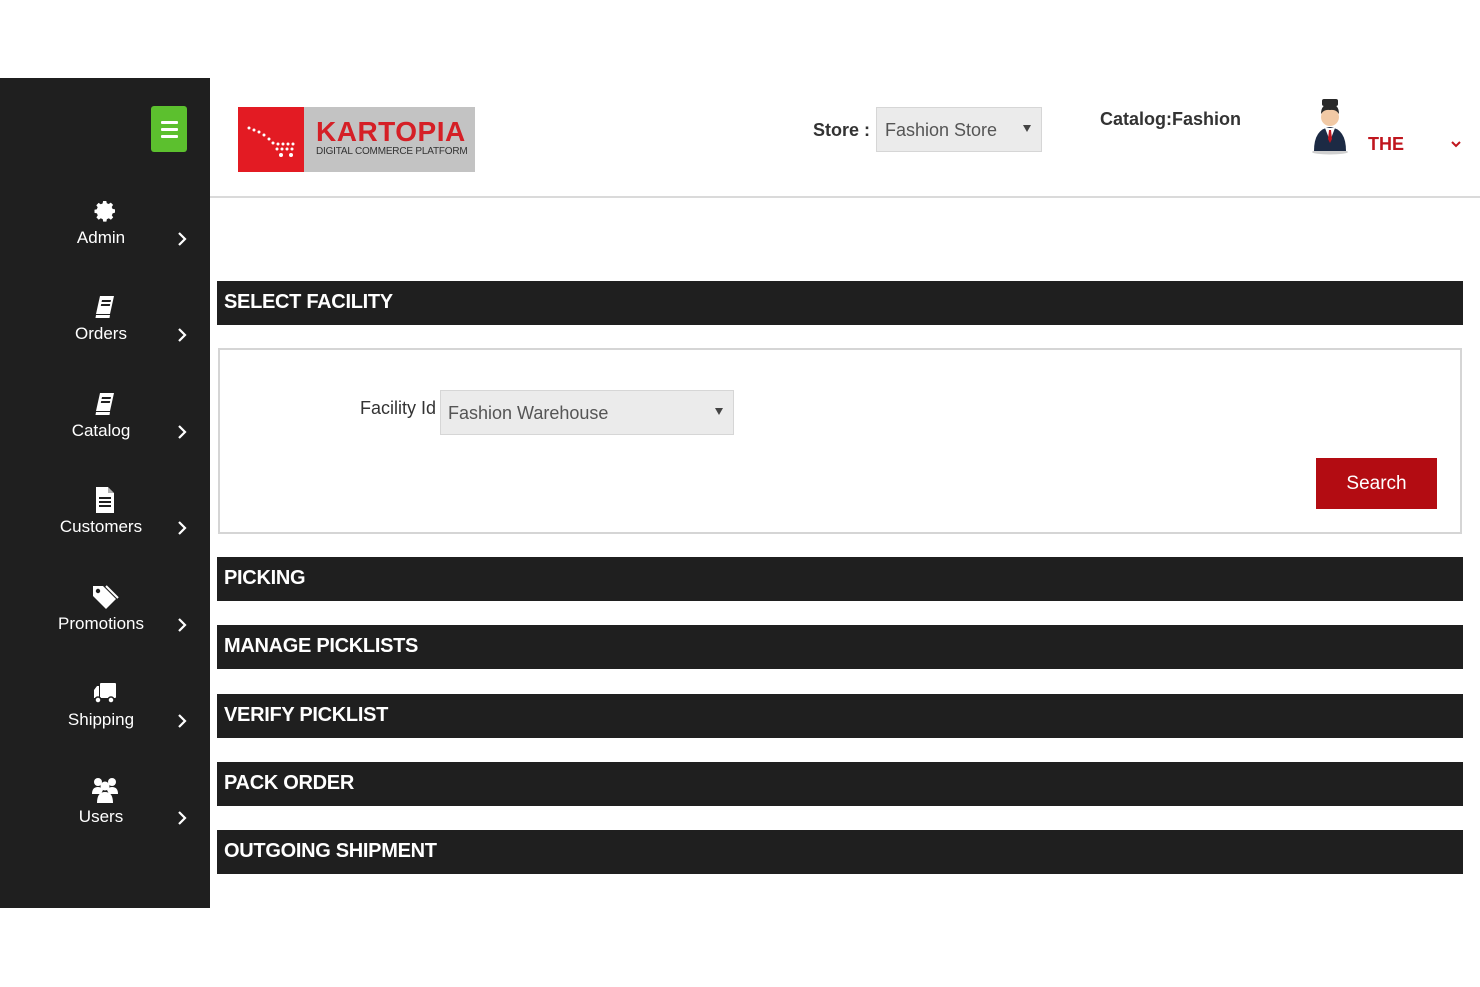  I want to click on catalog-value: Fashion, so click(1207, 119).